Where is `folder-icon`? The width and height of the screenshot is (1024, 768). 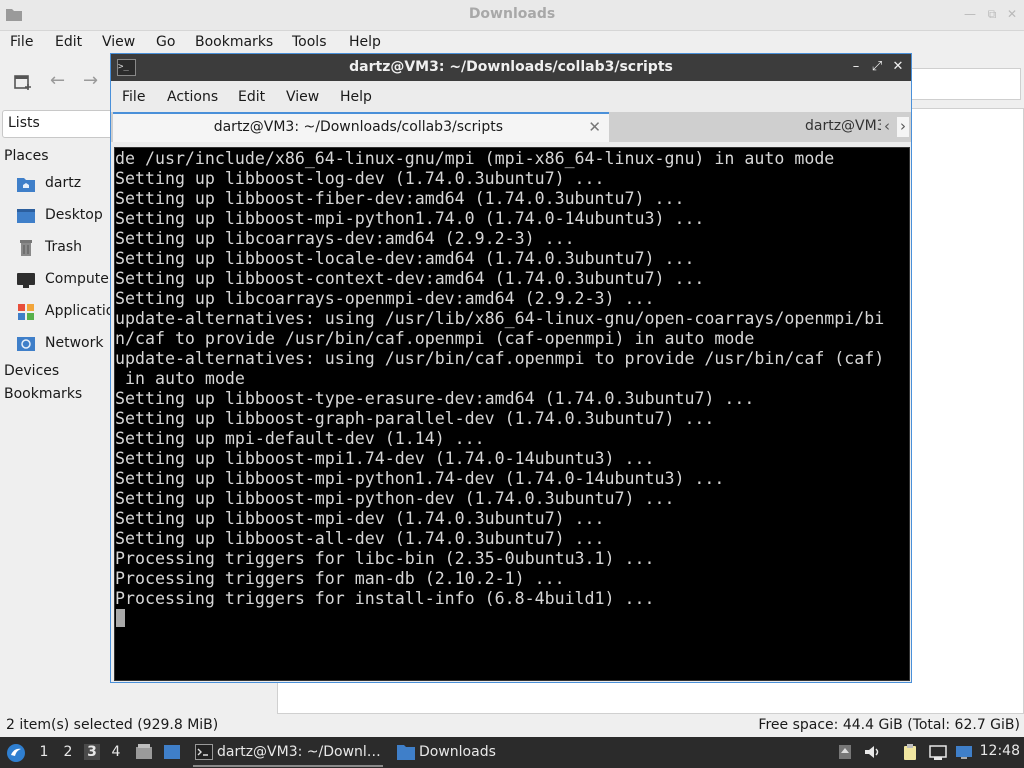
folder-icon is located at coordinates (406, 752).